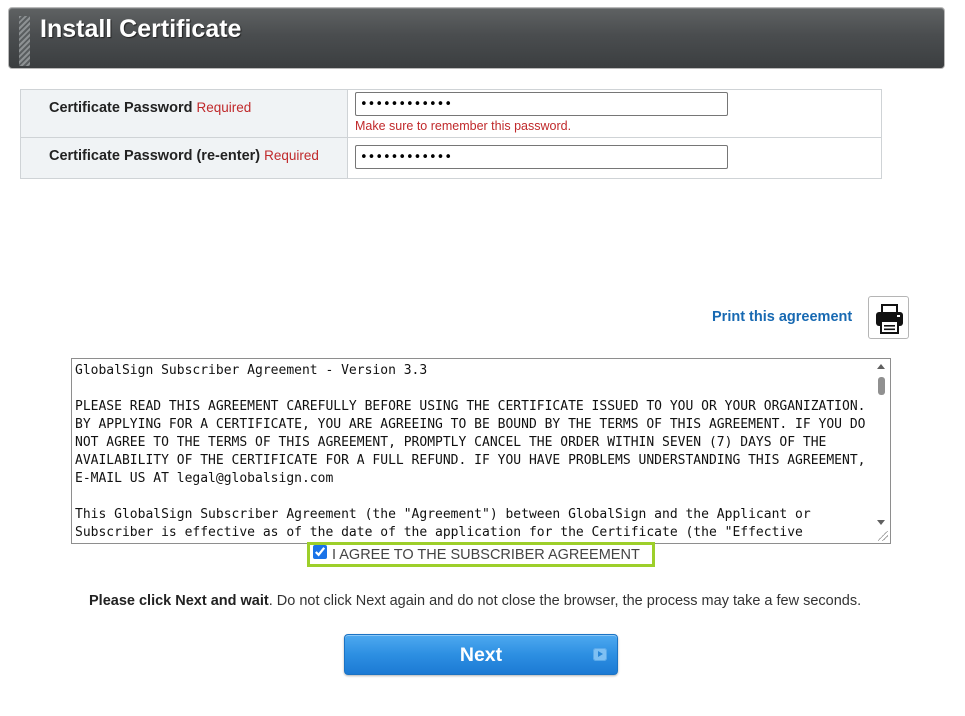 The height and width of the screenshot is (716, 965). What do you see at coordinates (463, 126) in the screenshot?
I see `password-hint: Make sure to remember this password.` at bounding box center [463, 126].